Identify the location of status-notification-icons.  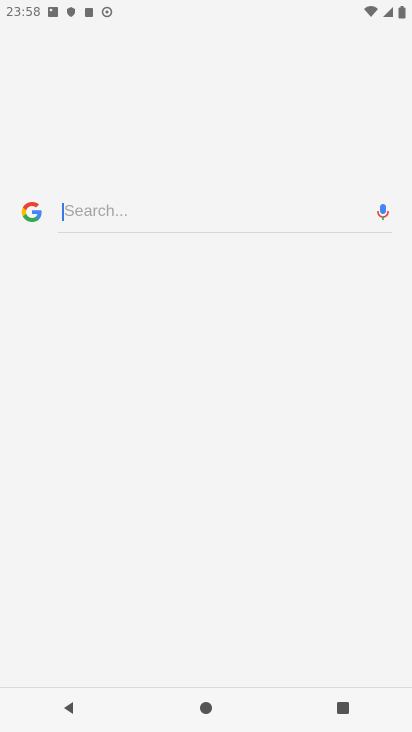
(80, 12).